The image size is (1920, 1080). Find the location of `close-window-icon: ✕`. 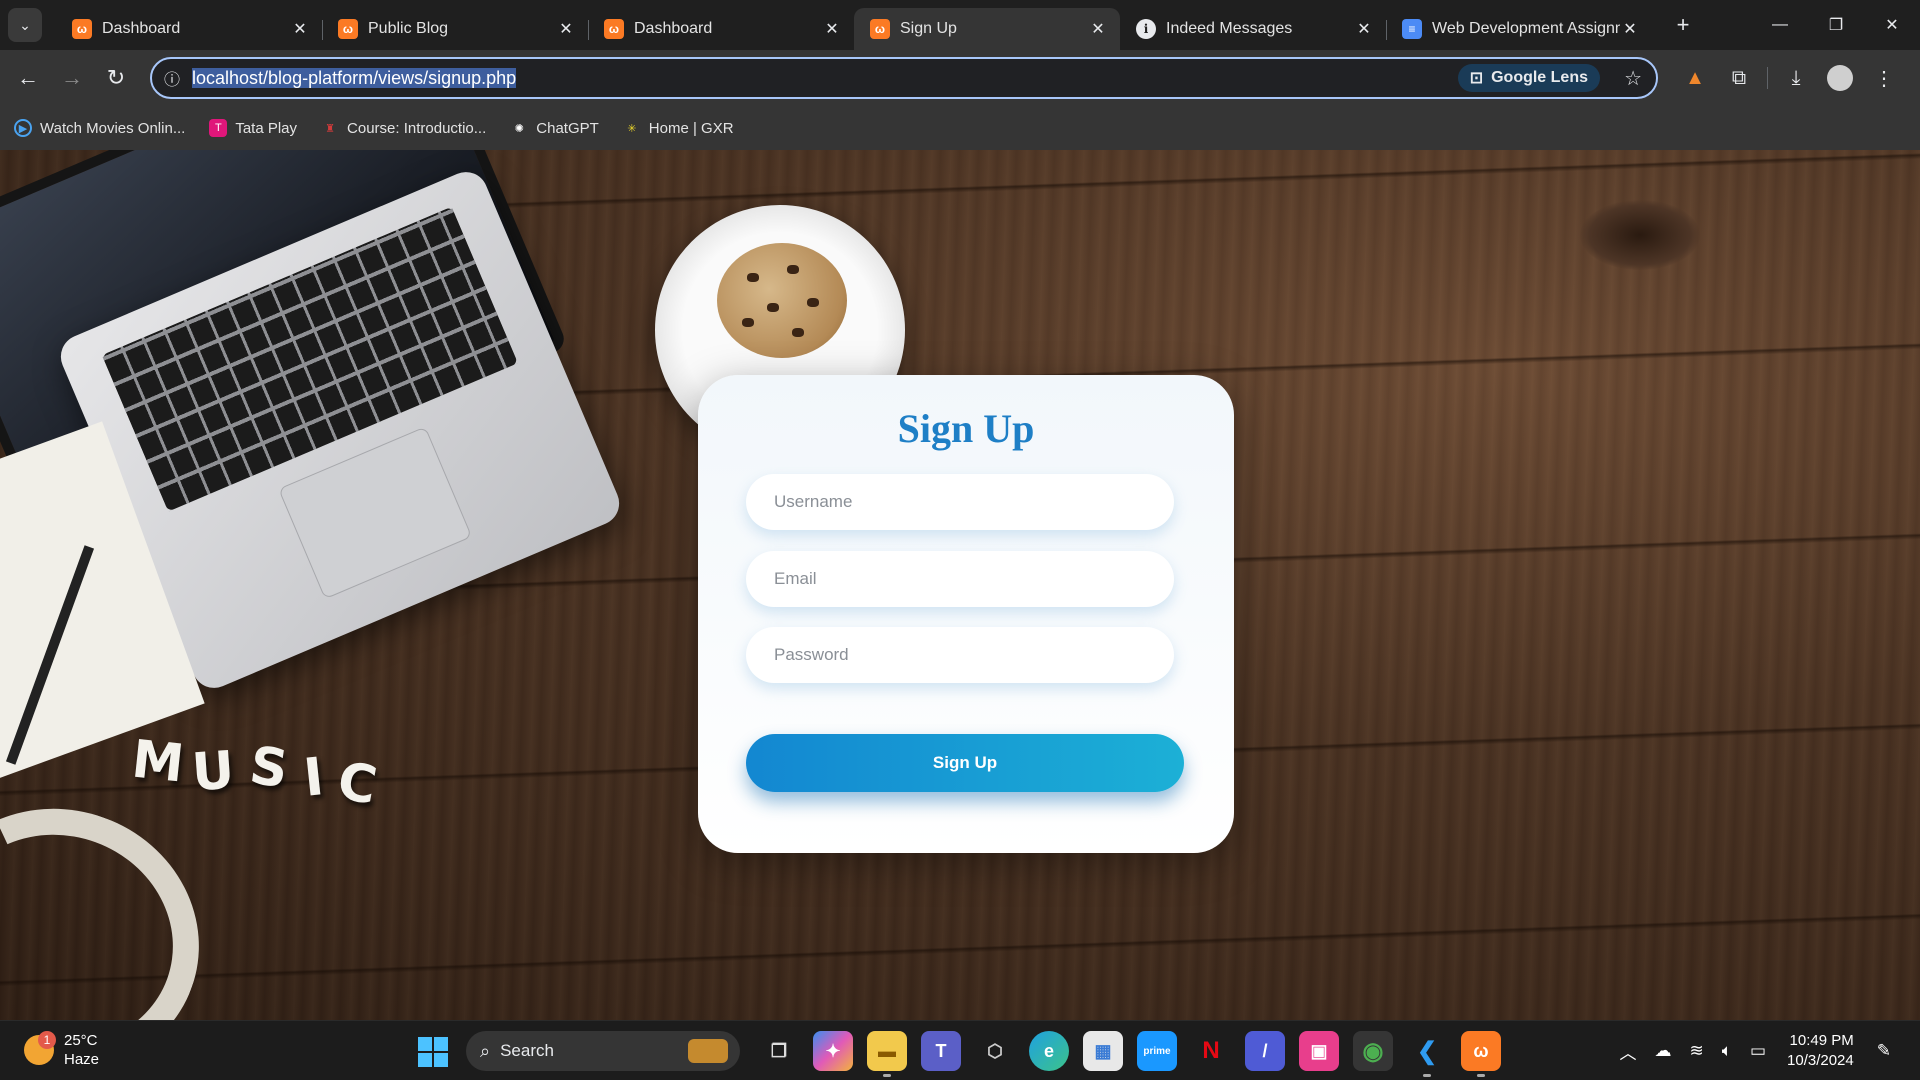

close-window-icon: ✕ is located at coordinates (1892, 25).